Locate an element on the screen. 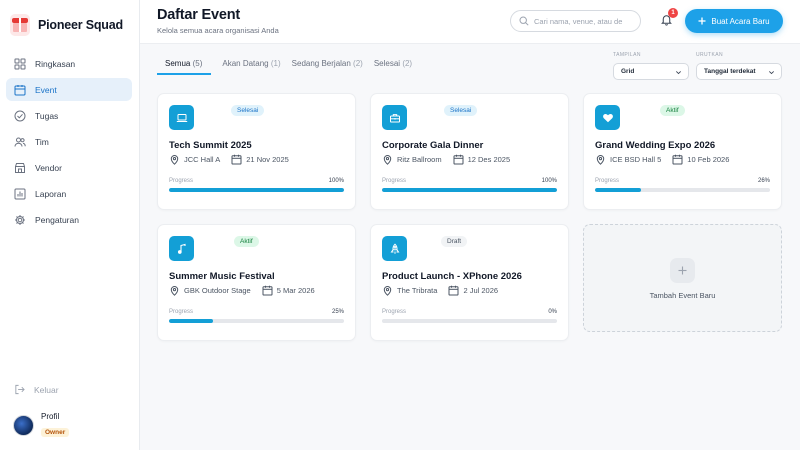 The image size is (800, 450). tab-label: Selesai is located at coordinates (387, 63).